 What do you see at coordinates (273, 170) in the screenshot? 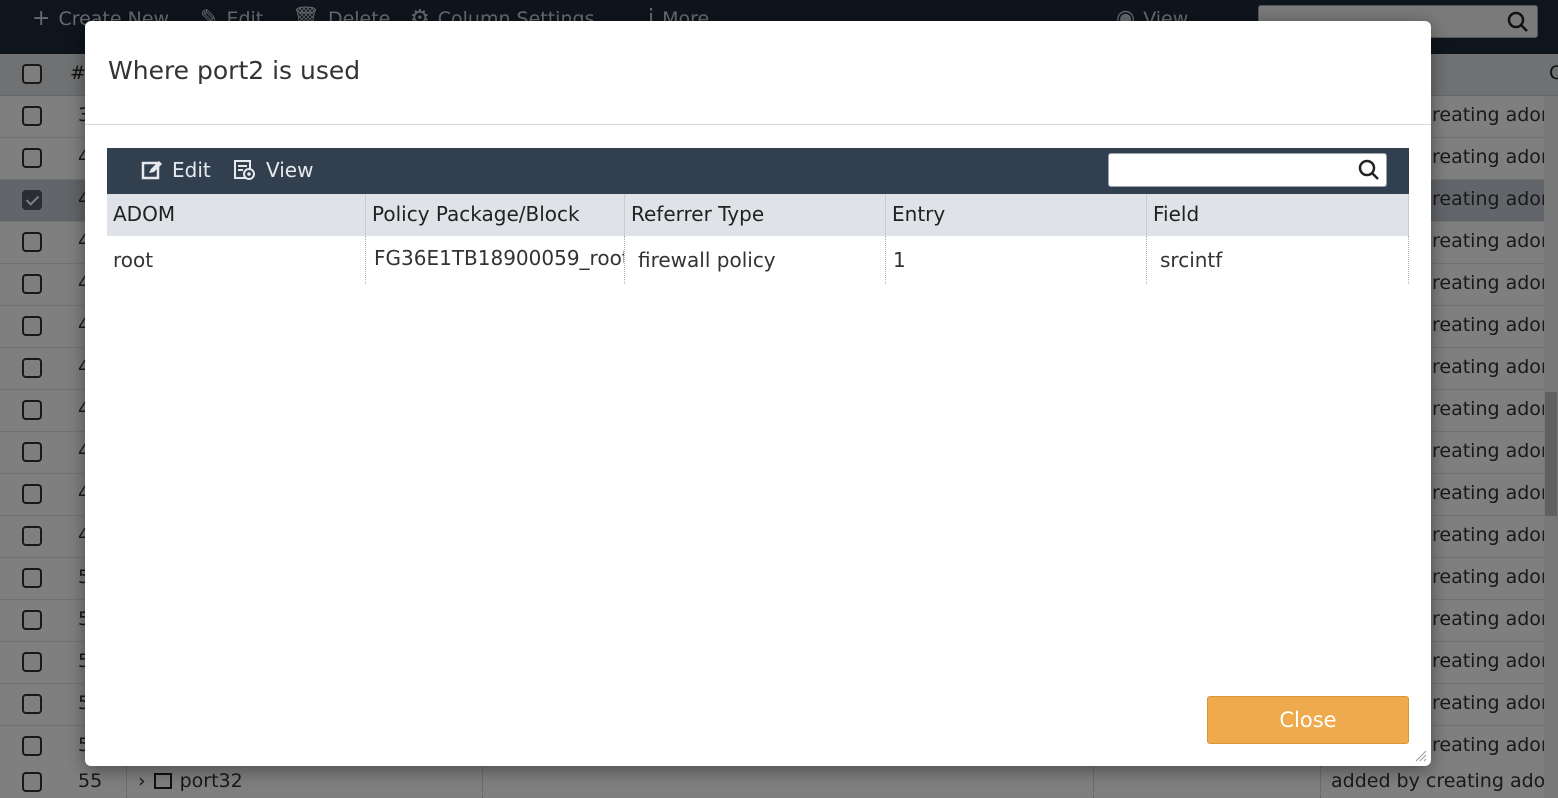
I see `view-button: View` at bounding box center [273, 170].